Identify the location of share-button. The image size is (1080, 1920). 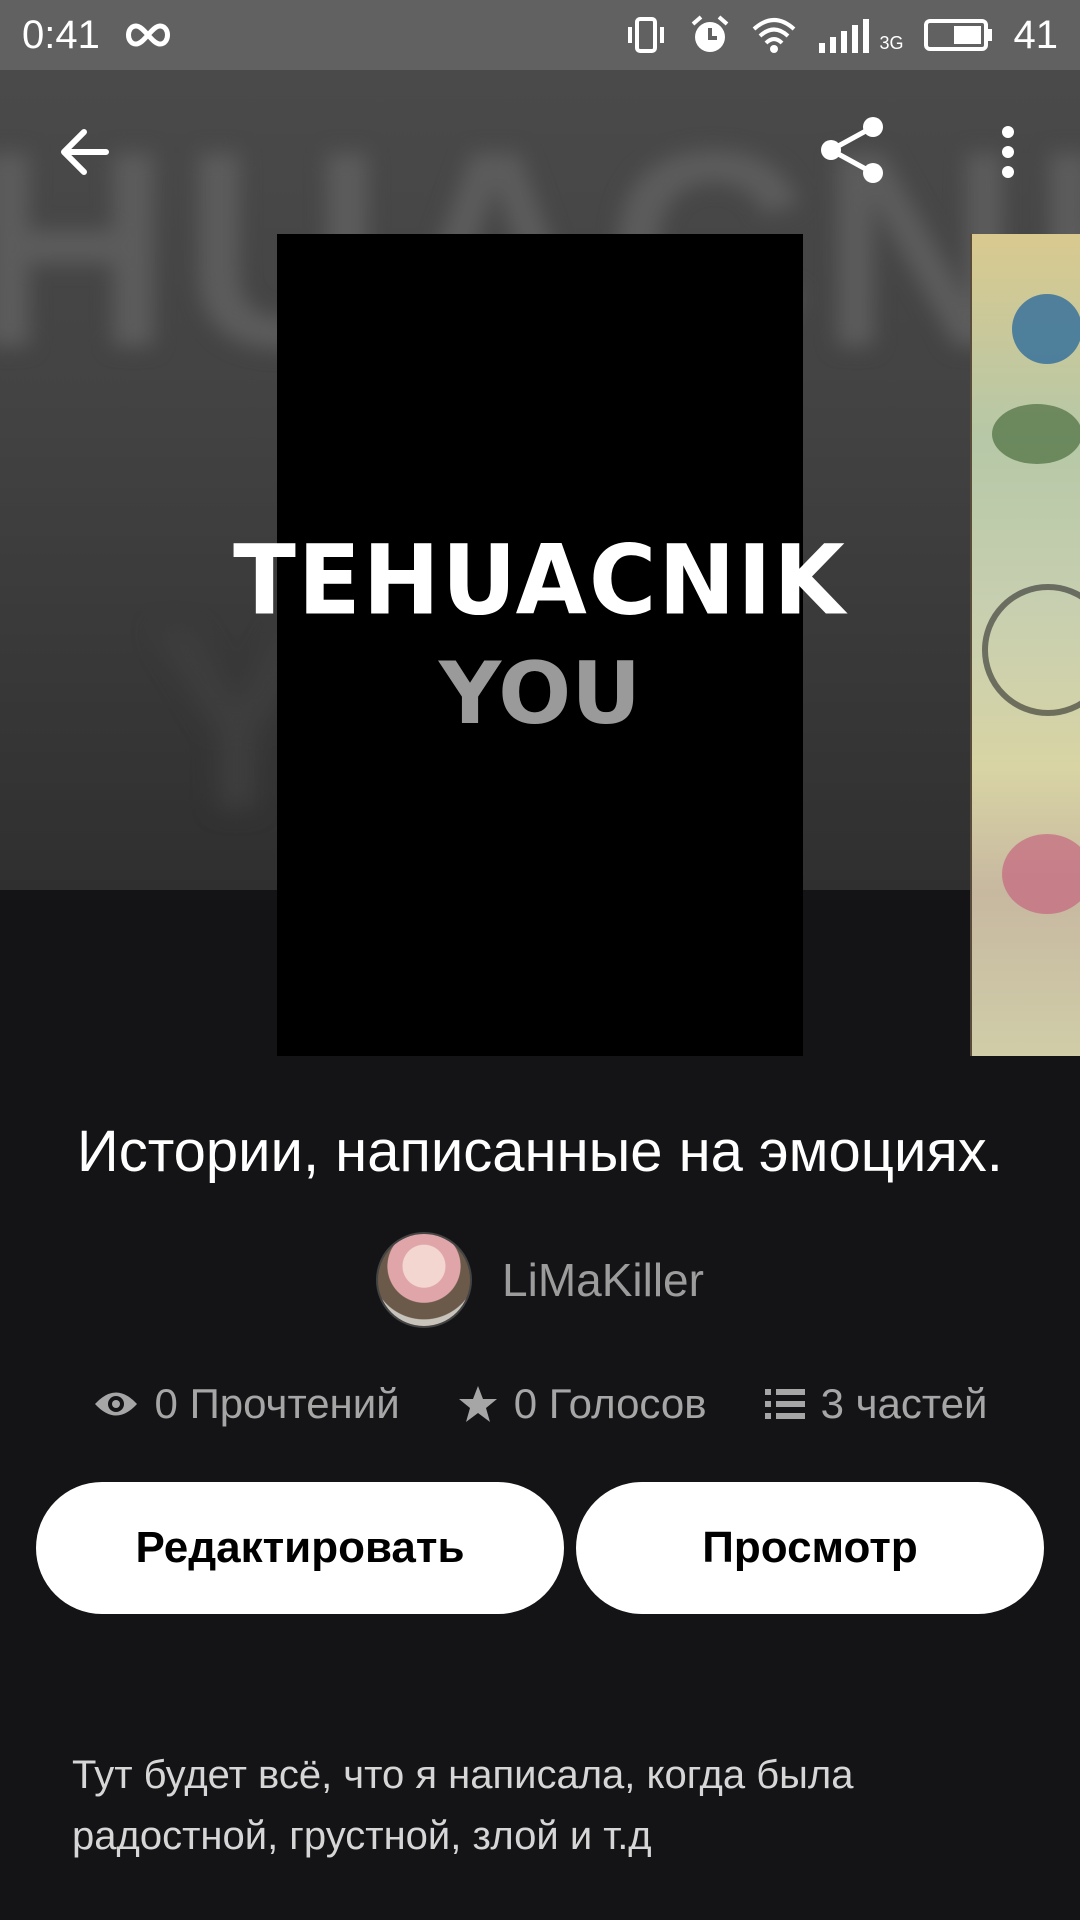
(852, 150).